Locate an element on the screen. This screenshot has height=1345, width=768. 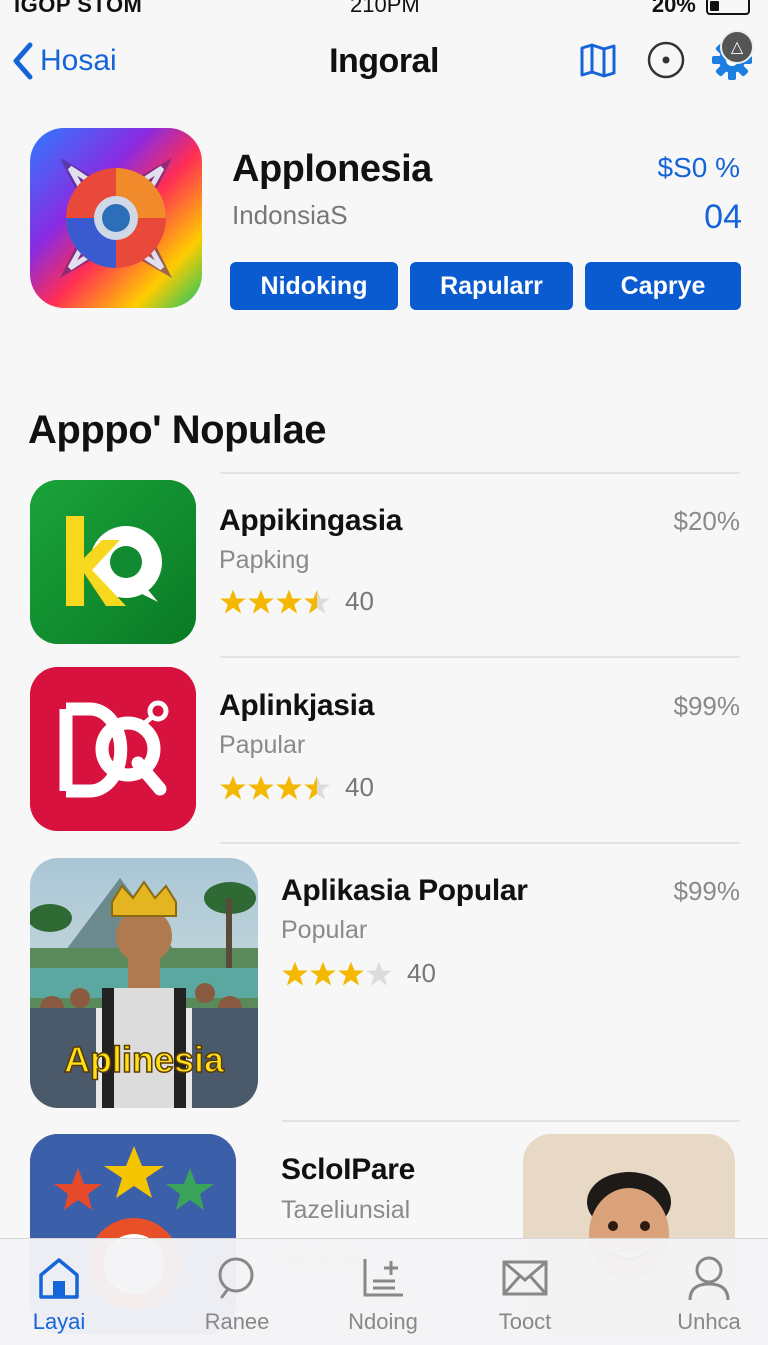
target-icon is located at coordinates (666, 60).